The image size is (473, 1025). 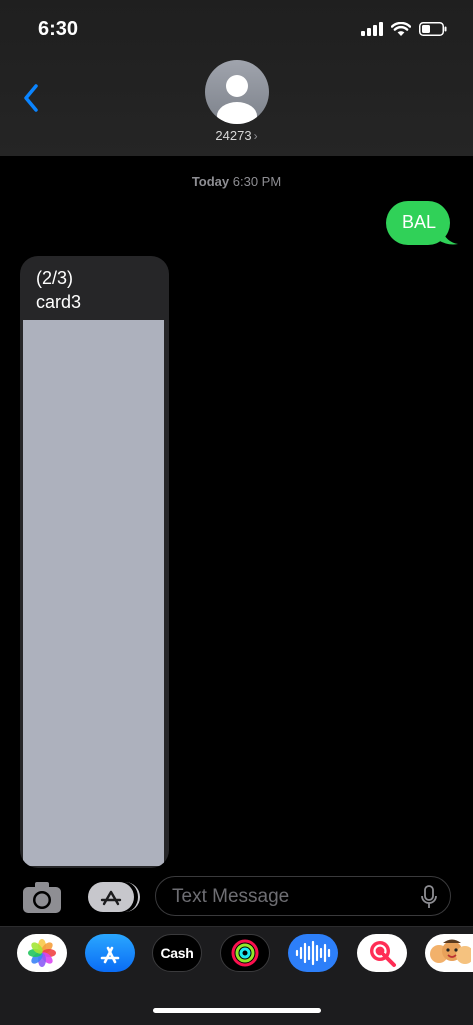 I want to click on apple-cash-label: Cash, so click(x=177, y=953).